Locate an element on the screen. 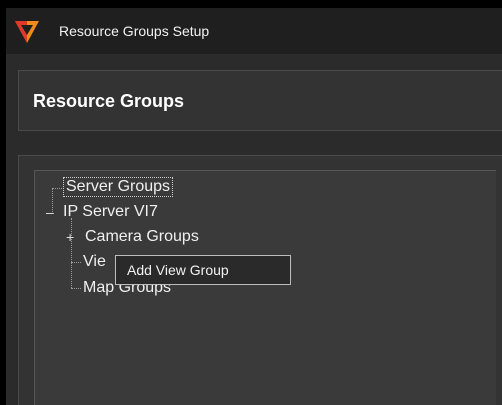 Image resolution: width=502 pixels, height=405 pixels. app-logo-icon is located at coordinates (27, 32).